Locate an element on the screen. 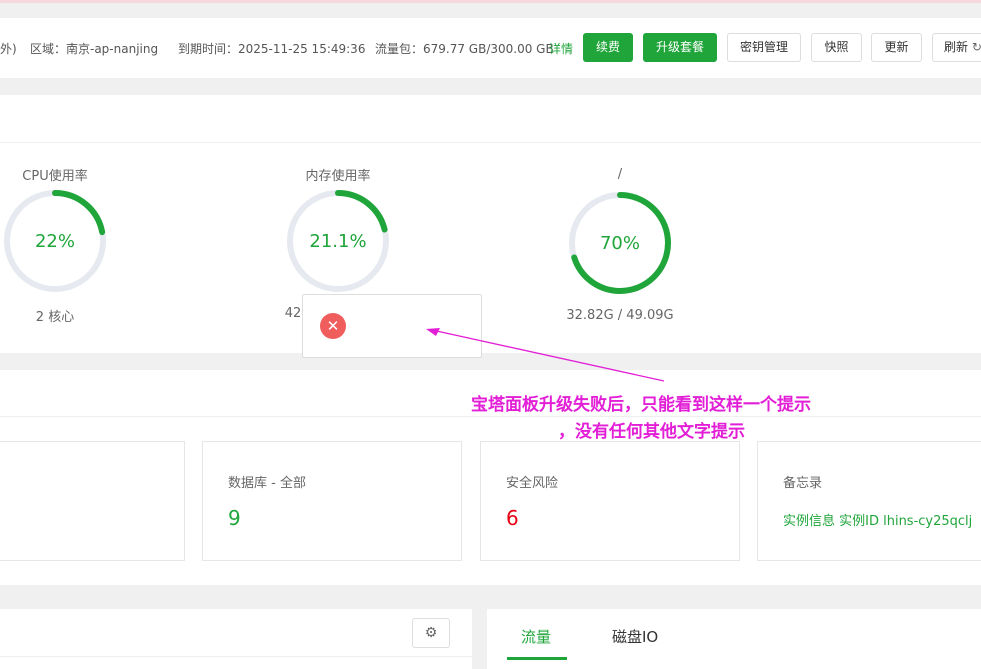  annotation-line-1: 宝塔面板升级失败后，只能看到这样一个提示 is located at coordinates (641, 405).